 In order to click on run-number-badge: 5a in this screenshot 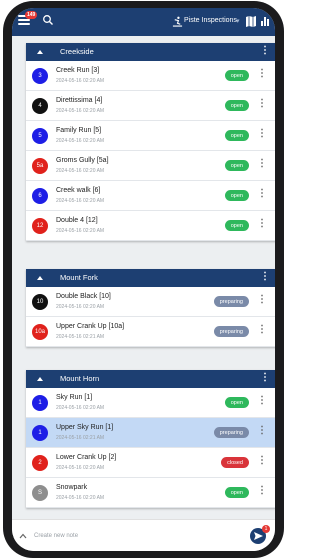, I will do `click(40, 166)`.